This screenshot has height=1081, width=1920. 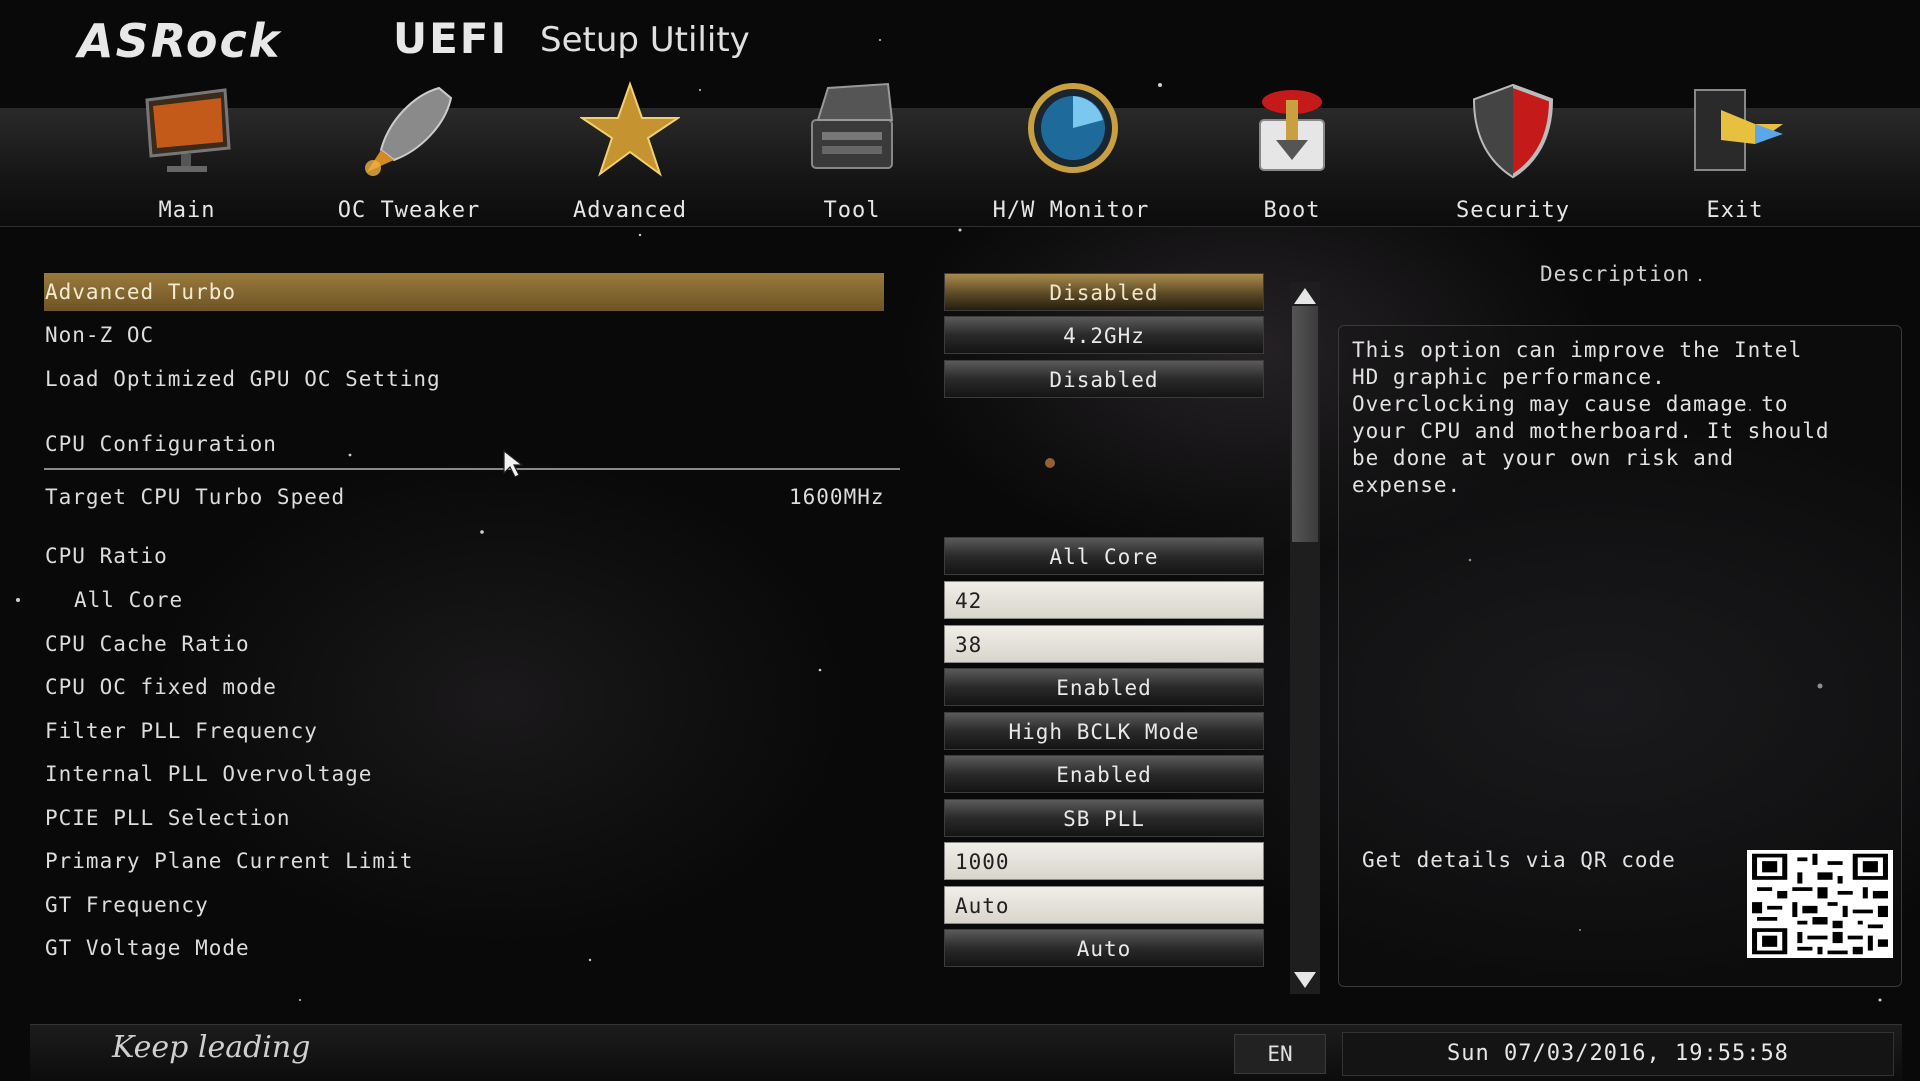 What do you see at coordinates (1104, 335) in the screenshot?
I see `non-z-oc-select: 4.2GHz` at bounding box center [1104, 335].